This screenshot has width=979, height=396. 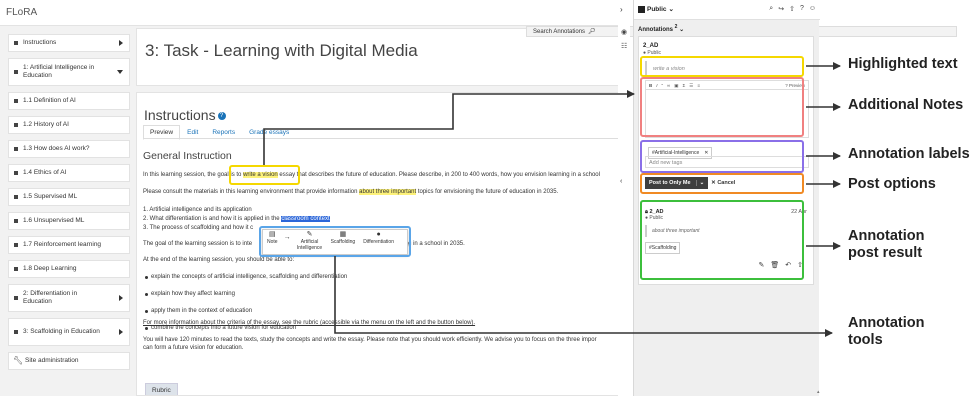 I want to click on label-additional-notes: Additional Notes, so click(x=906, y=105).